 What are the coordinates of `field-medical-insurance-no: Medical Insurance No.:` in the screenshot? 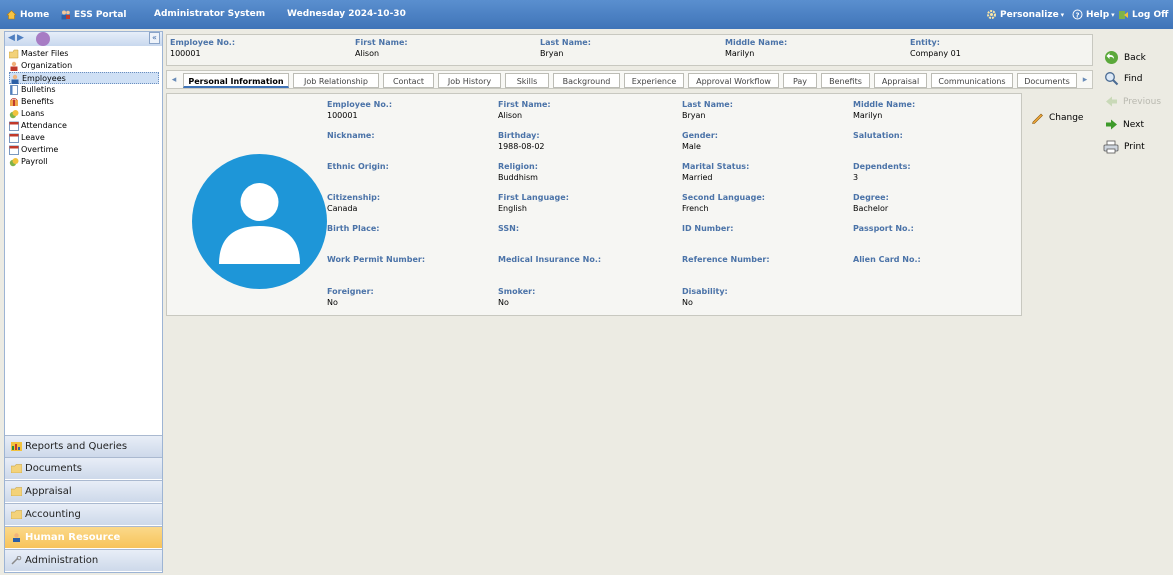 It's located at (550, 259).